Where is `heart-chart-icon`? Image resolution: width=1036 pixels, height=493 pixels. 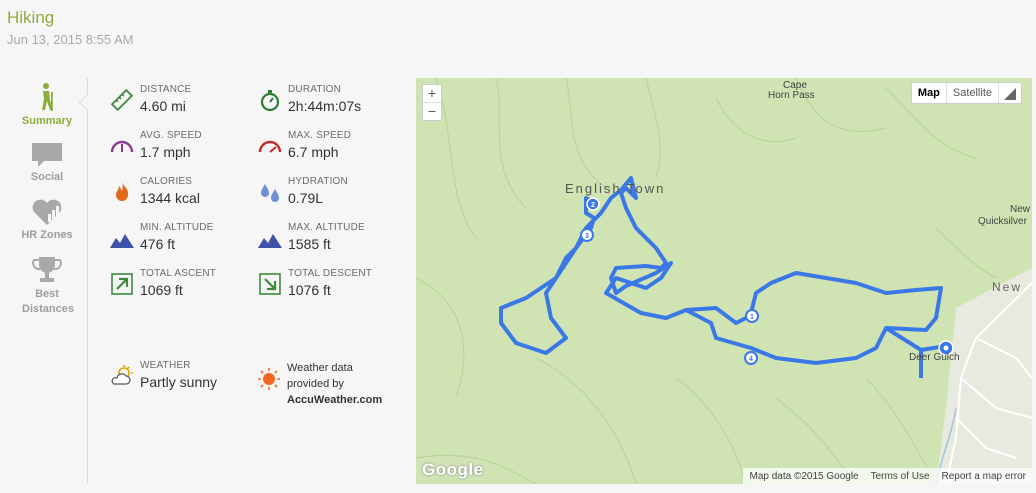 heart-chart-icon is located at coordinates (47, 212).